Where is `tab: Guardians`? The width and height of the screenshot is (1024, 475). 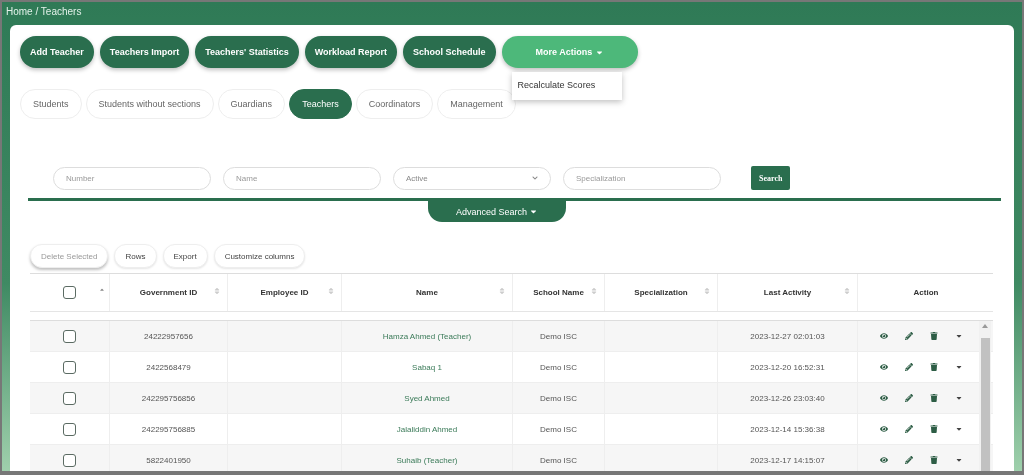 tab: Guardians is located at coordinates (251, 104).